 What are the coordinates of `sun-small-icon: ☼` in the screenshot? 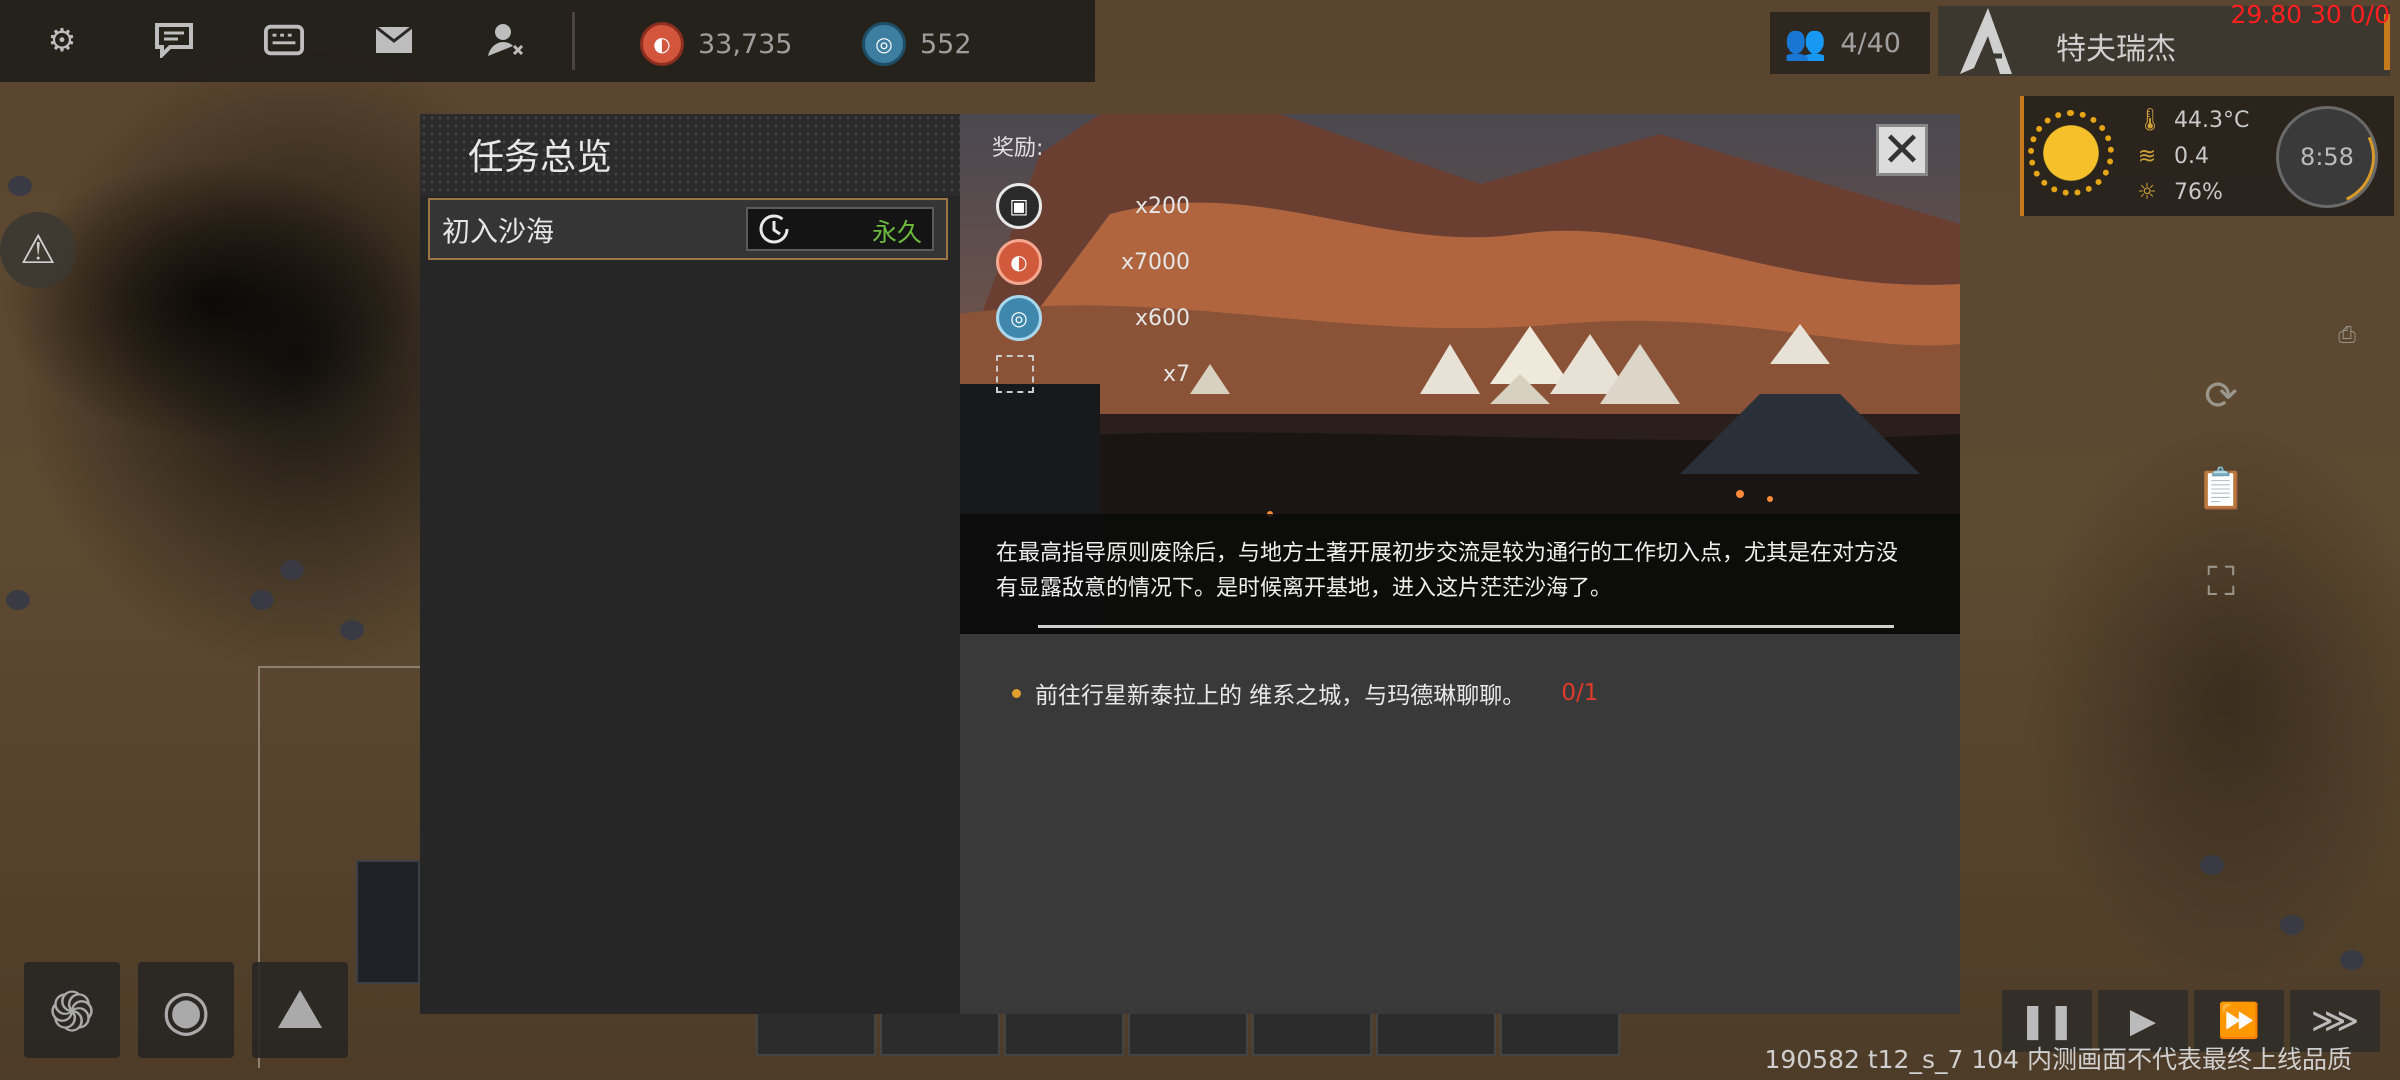 It's located at (2147, 192).